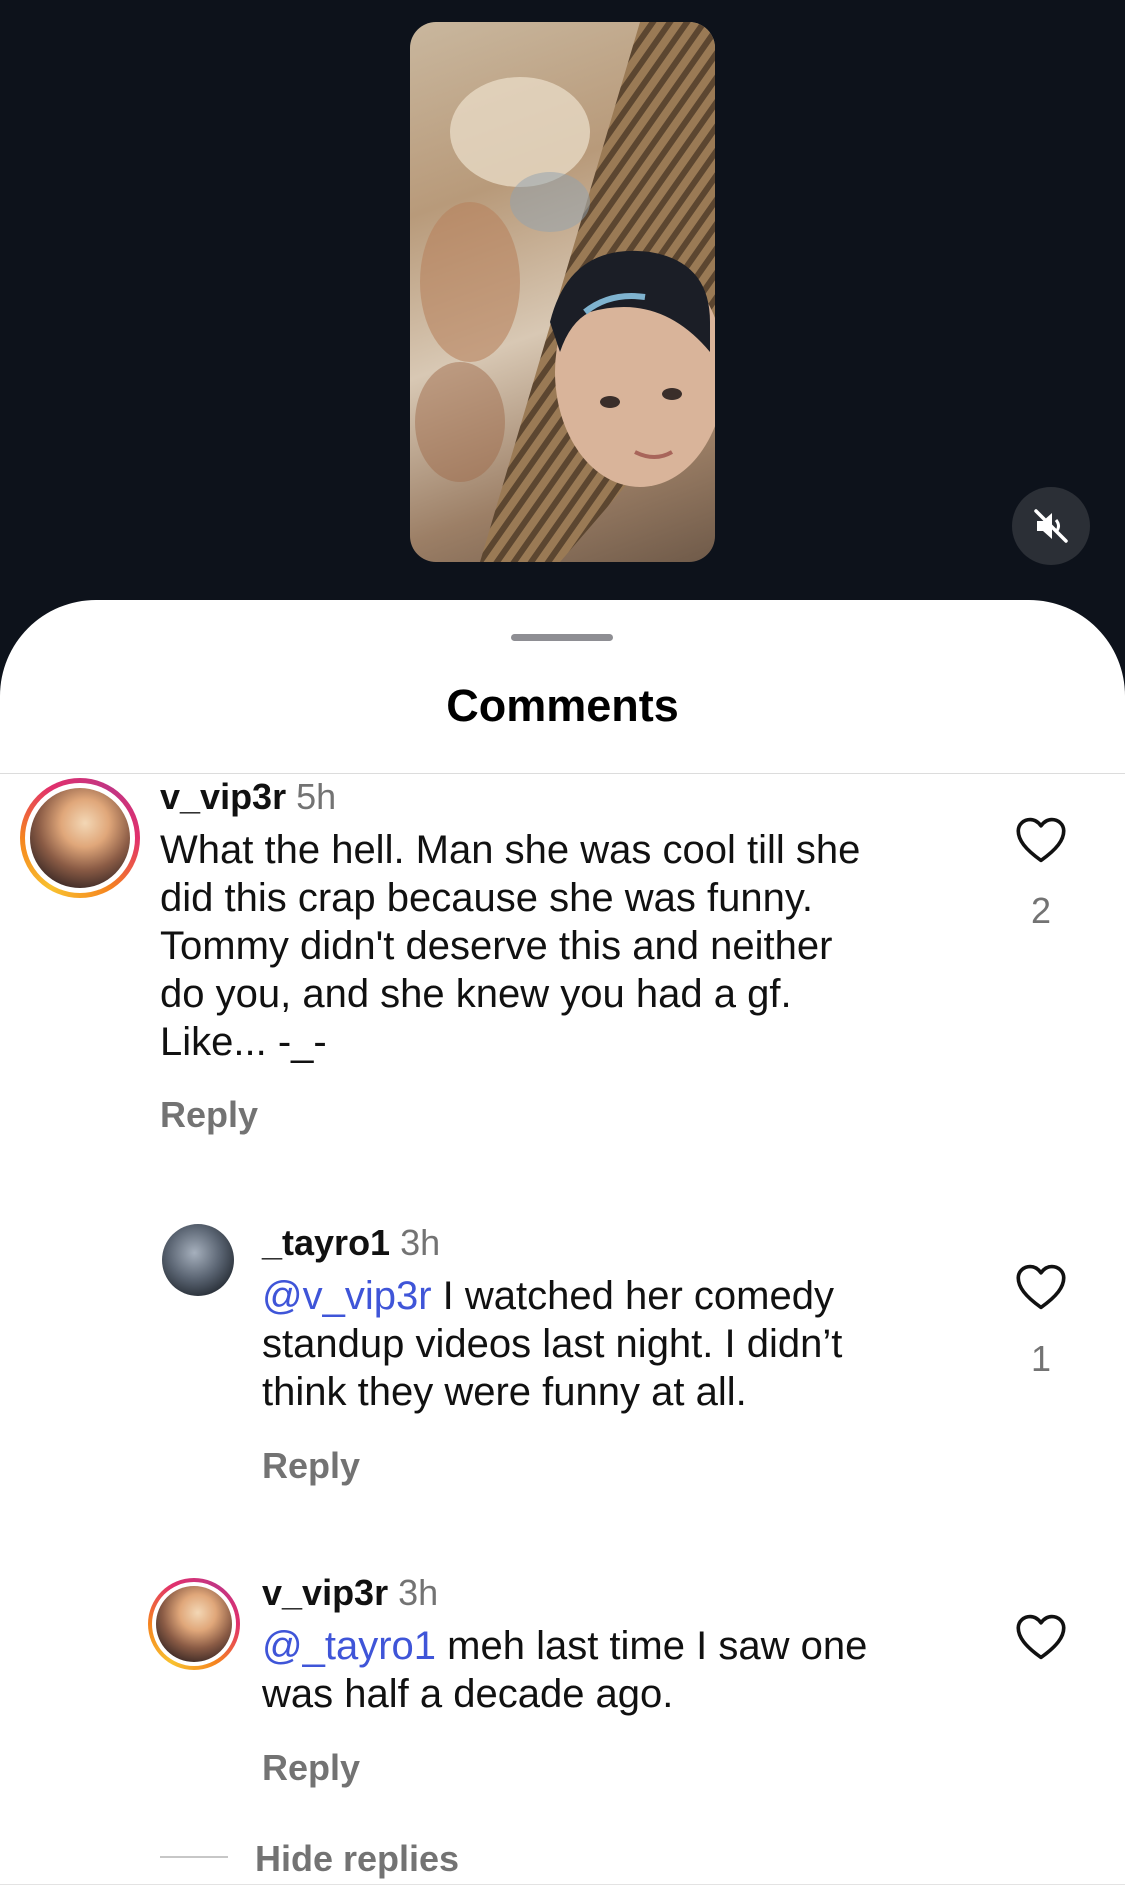 The height and width of the screenshot is (1897, 1125). I want to click on video-thumbnail, so click(562, 292).